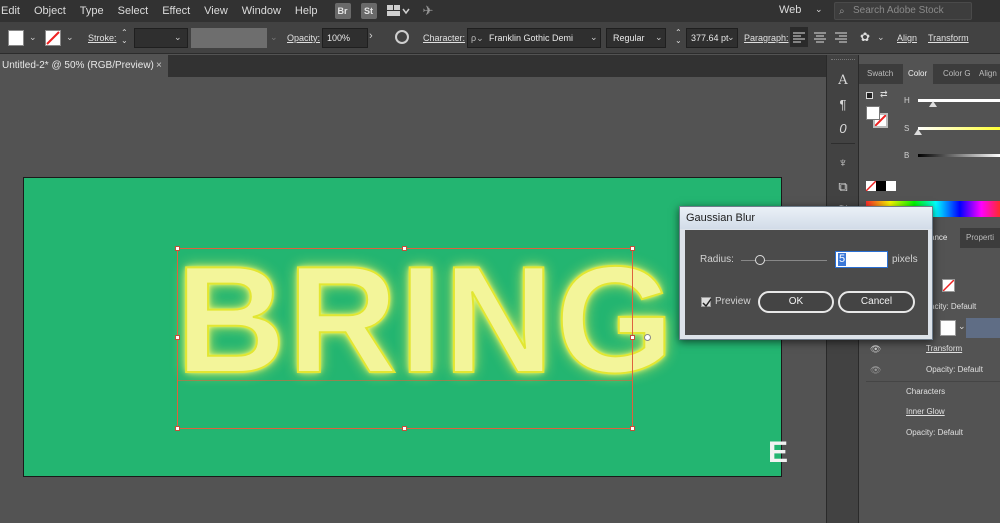 Image resolution: width=1000 pixels, height=523 pixels. I want to click on font-size-stepper-icon: ⌃ ⌄, so click(678, 37).